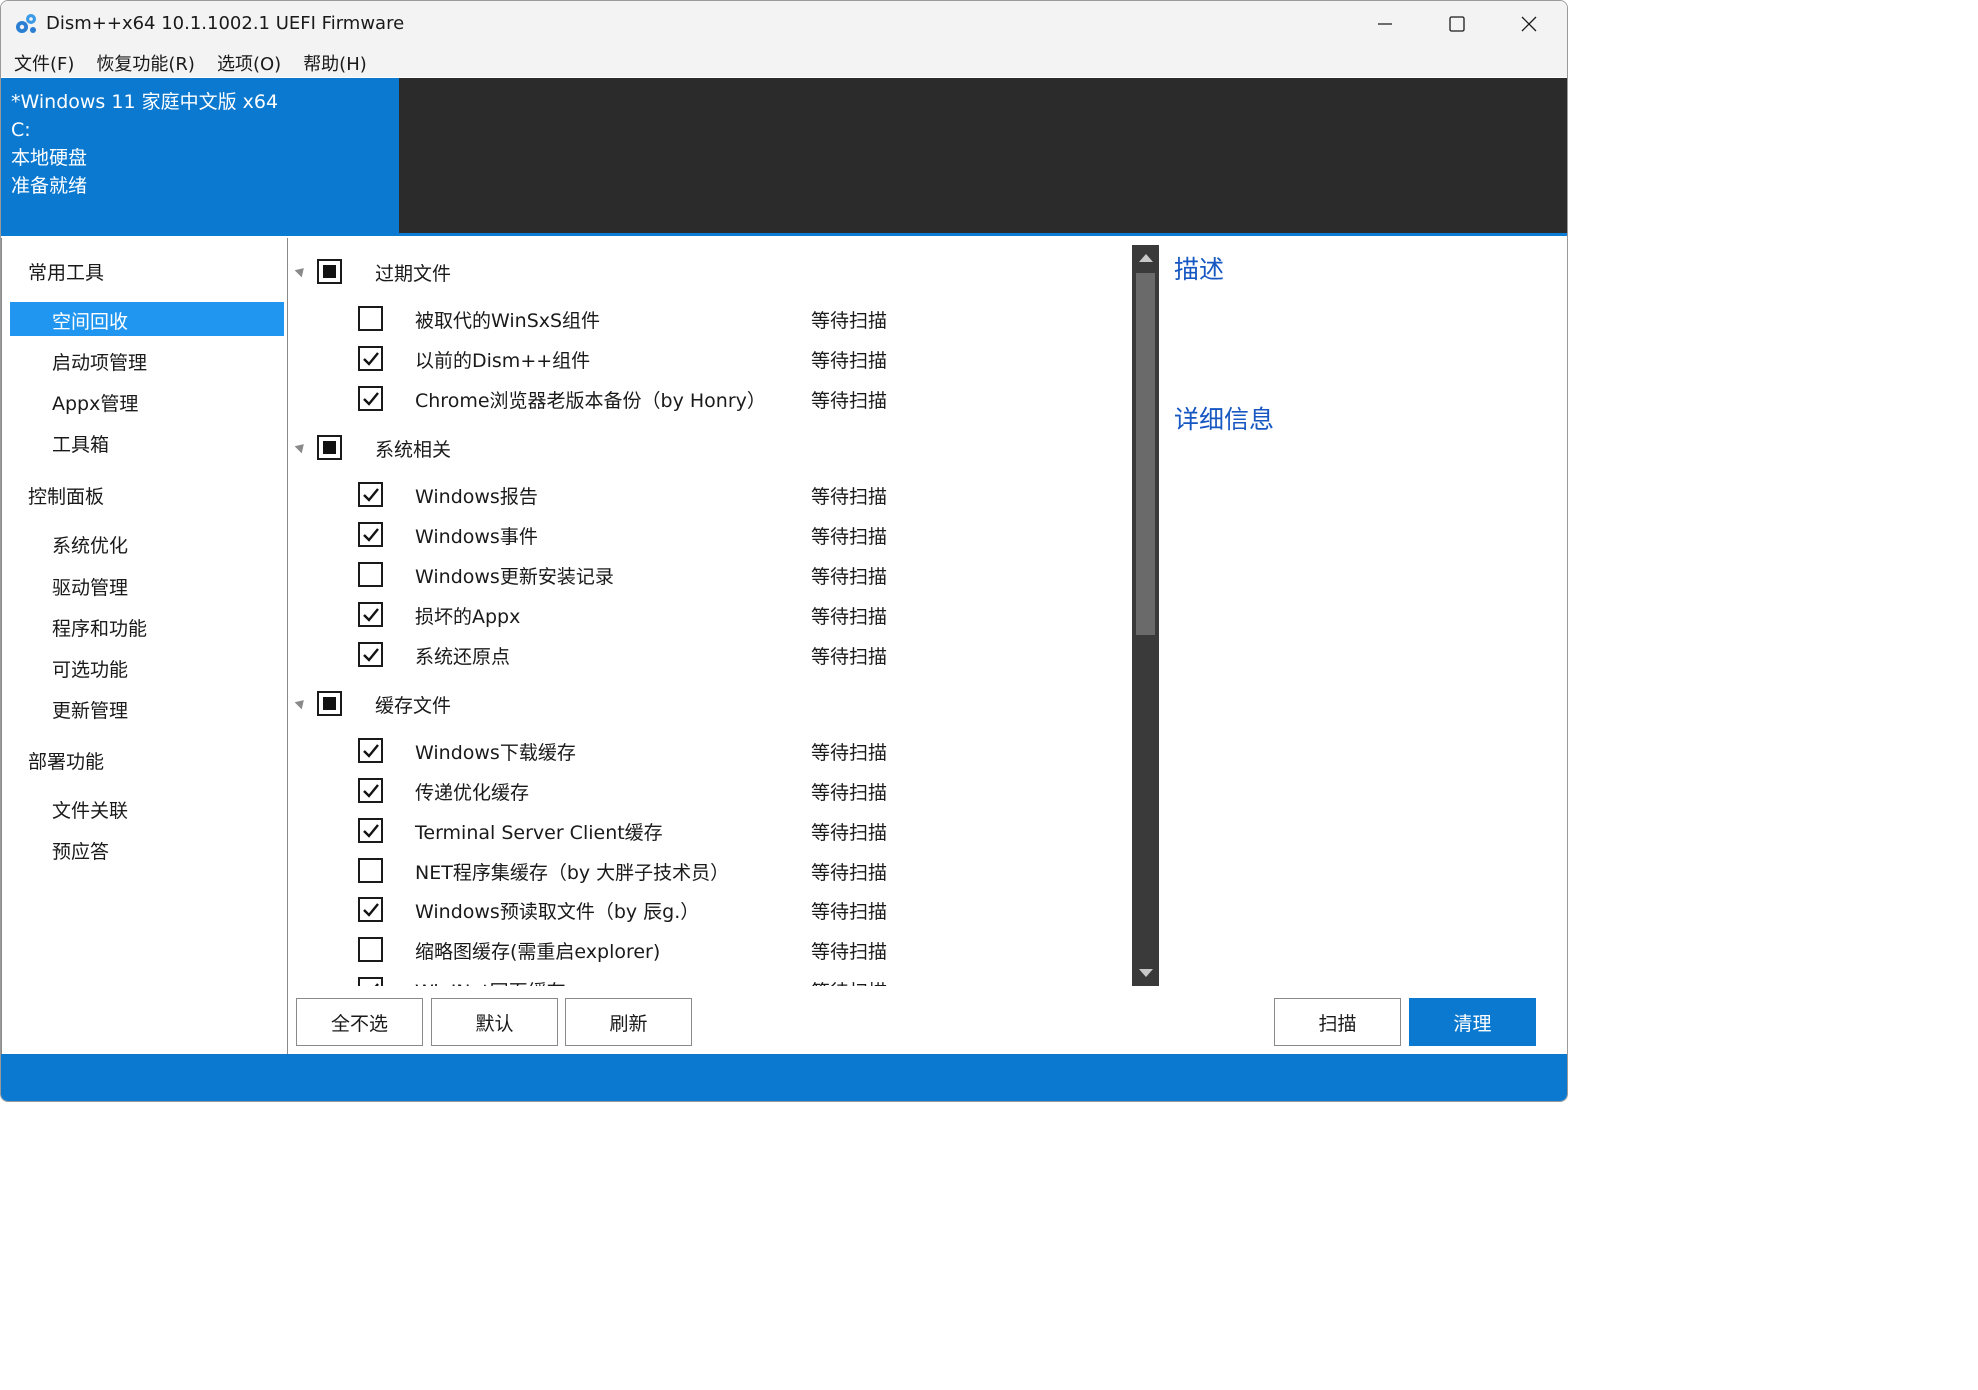 Image resolution: width=1978 pixels, height=1390 pixels. What do you see at coordinates (709, 537) in the screenshot?
I see `list-item: Windows事件 等待扫描` at bounding box center [709, 537].